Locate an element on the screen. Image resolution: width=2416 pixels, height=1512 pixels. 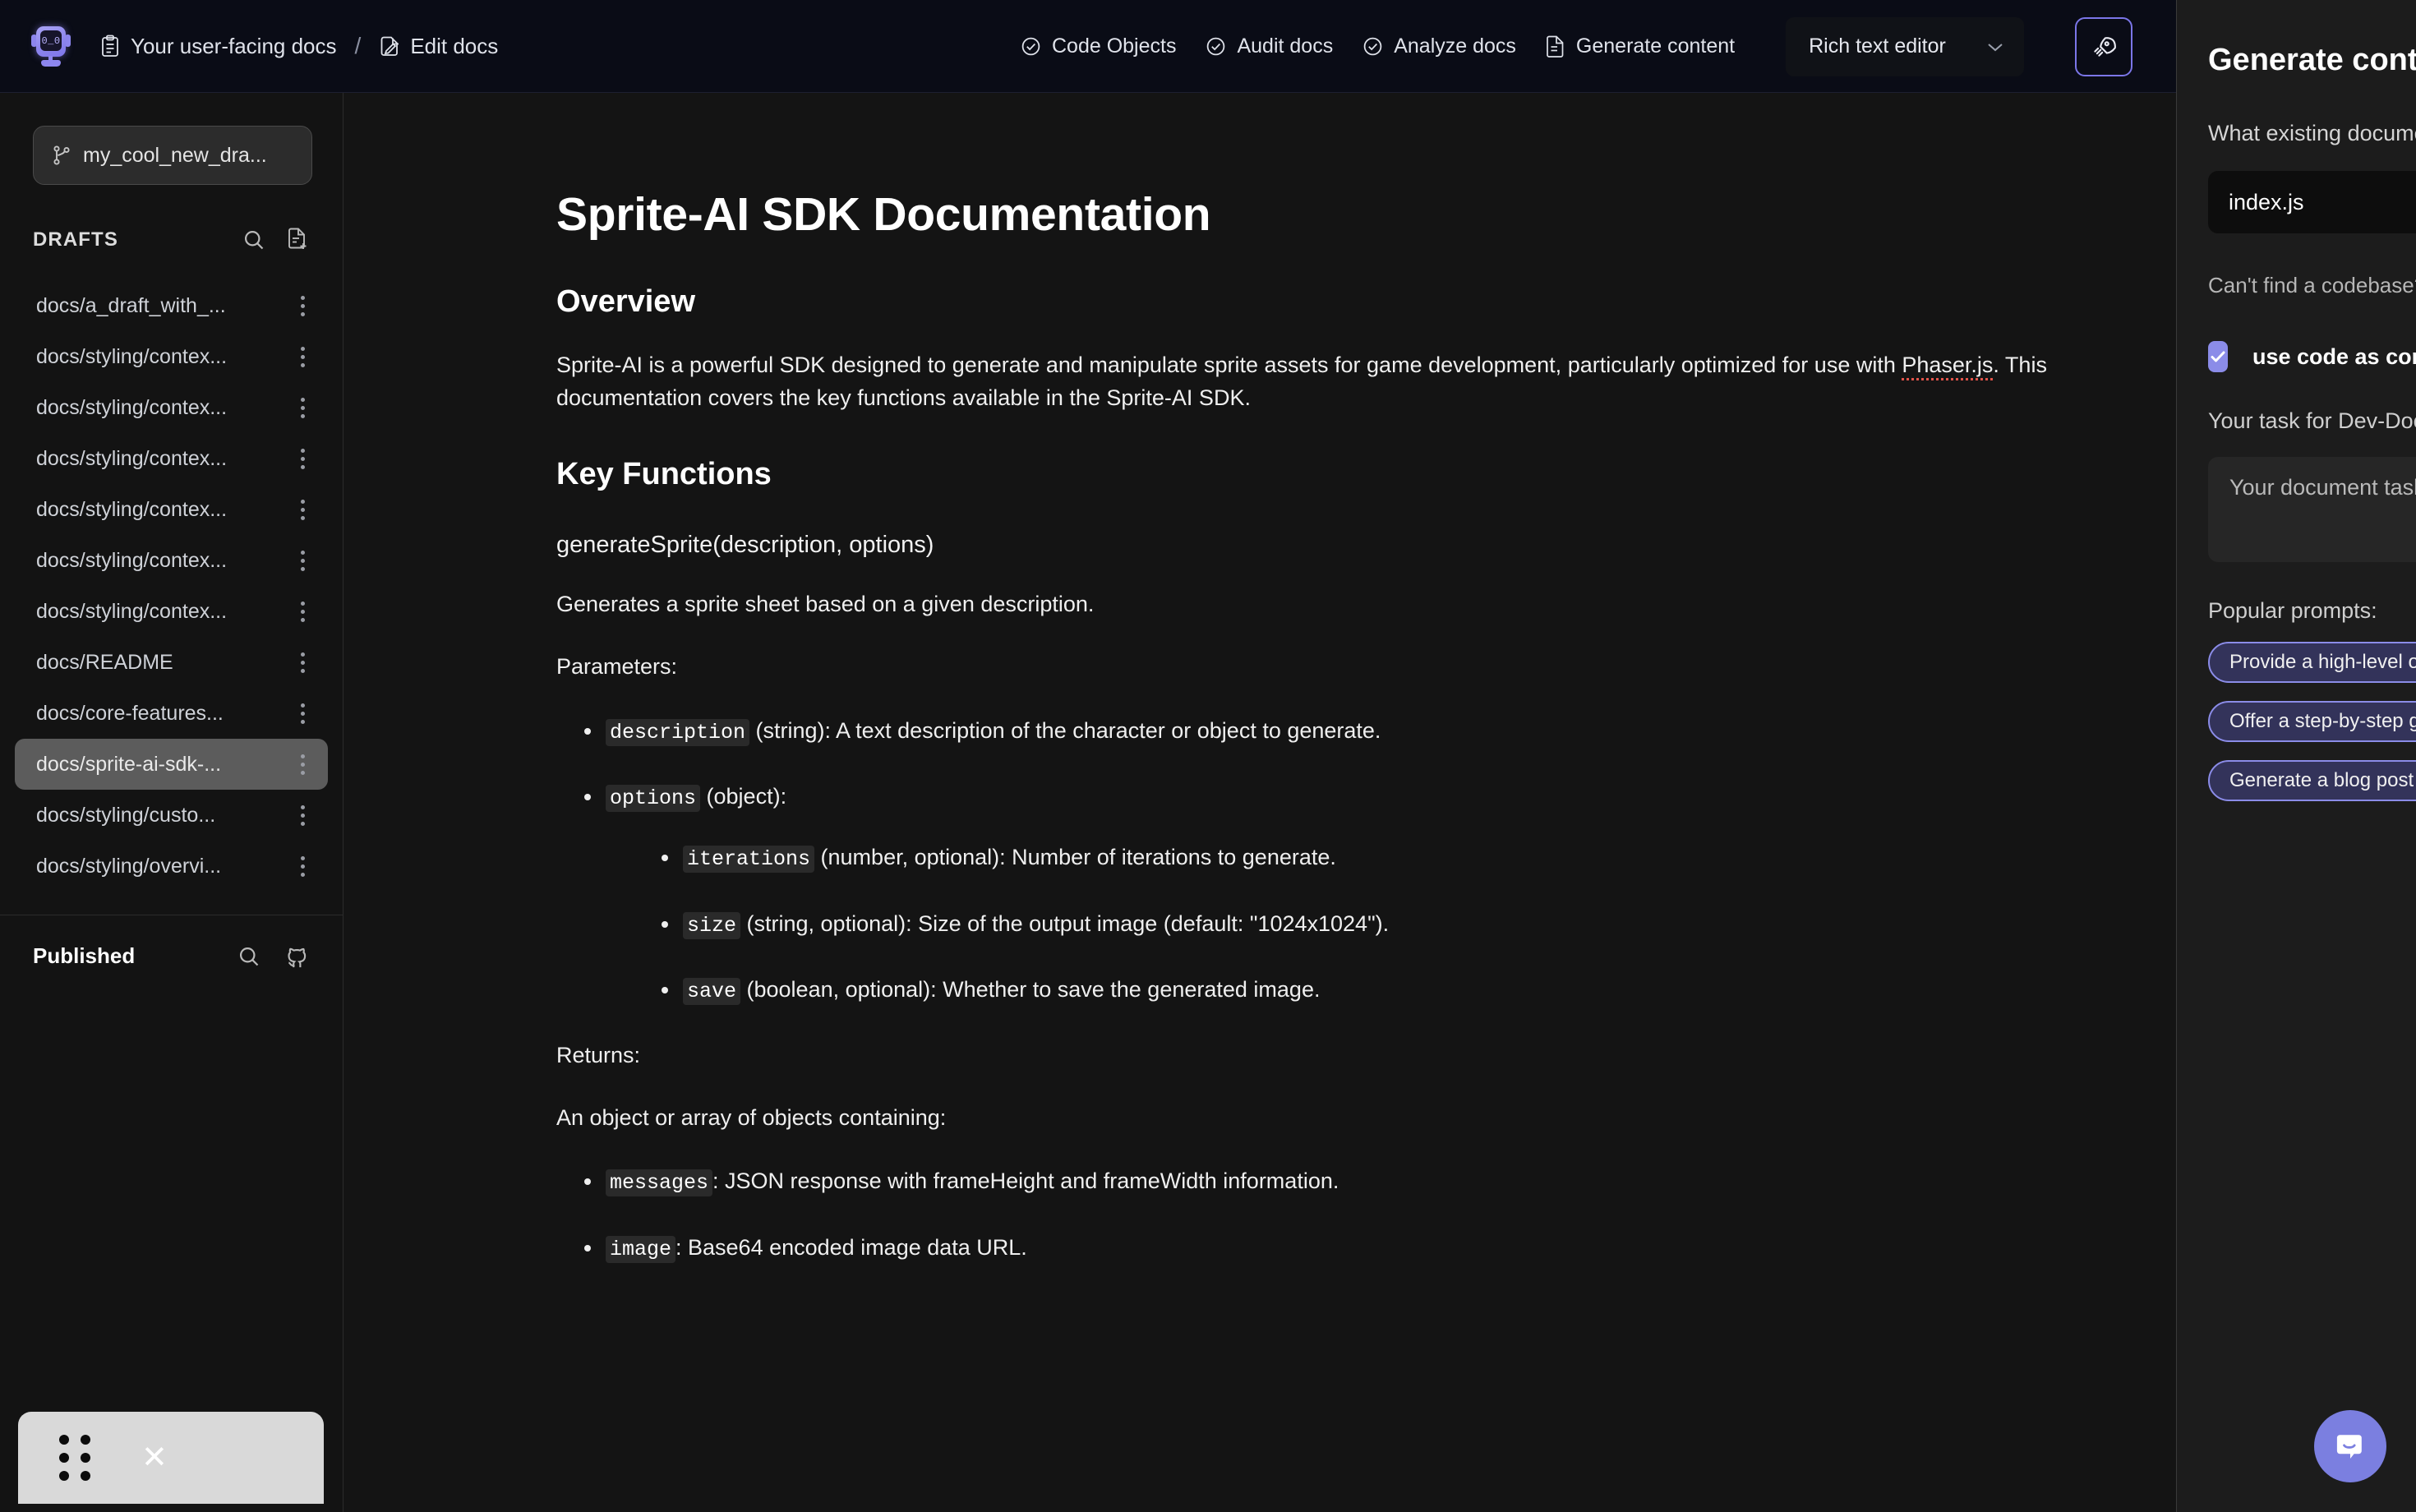
breadcrumb: Your user-facing docs / Edit docs is located at coordinates (284, 46).